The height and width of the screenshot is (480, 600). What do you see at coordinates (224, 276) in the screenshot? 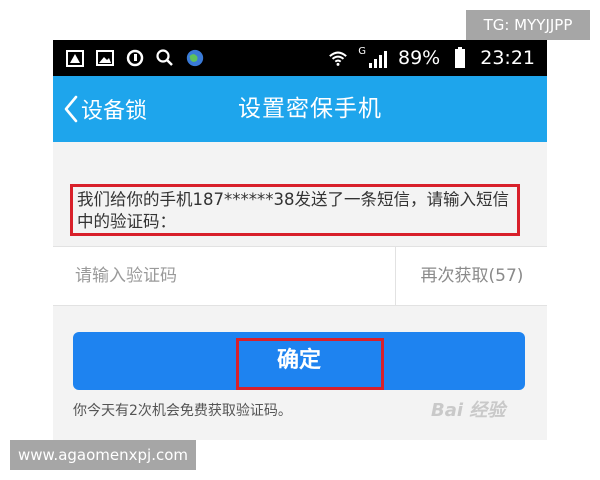
I see `verification-code-input` at bounding box center [224, 276].